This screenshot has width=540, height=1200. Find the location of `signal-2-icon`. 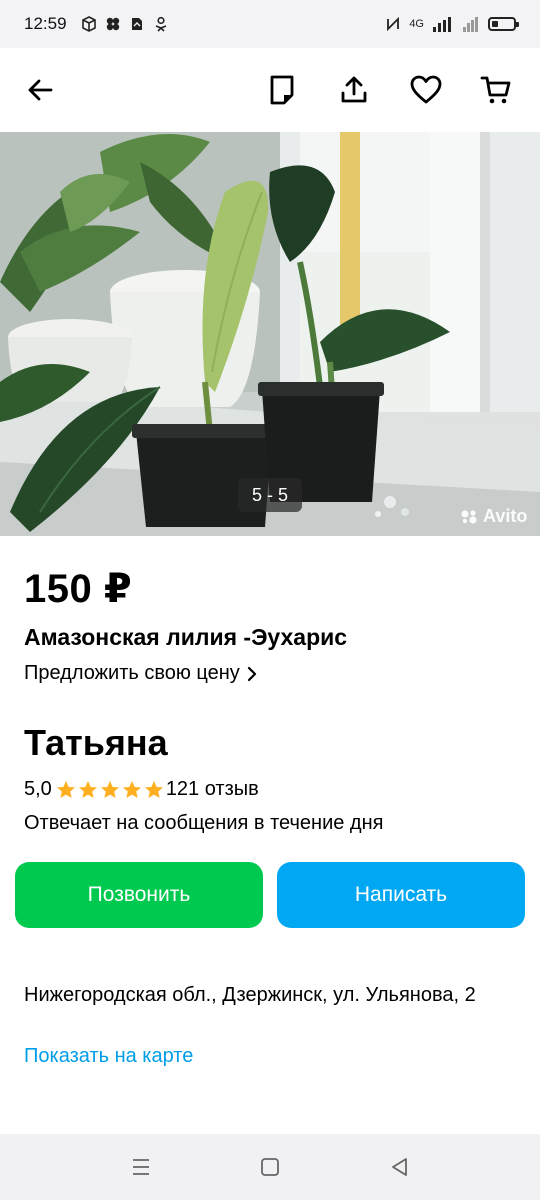

signal-2-icon is located at coordinates (470, 24).